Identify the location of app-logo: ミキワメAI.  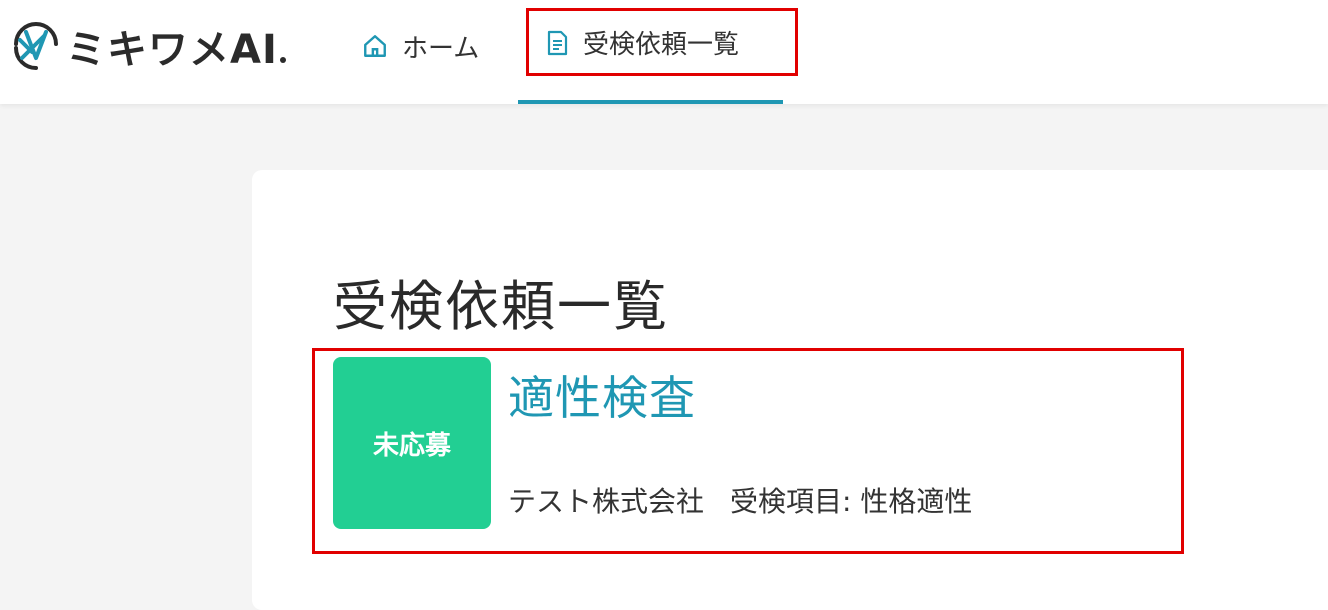
(147, 46).